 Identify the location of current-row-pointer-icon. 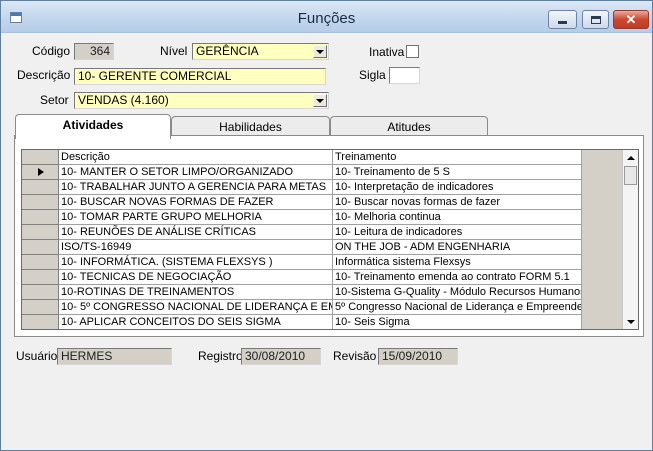
(41, 172).